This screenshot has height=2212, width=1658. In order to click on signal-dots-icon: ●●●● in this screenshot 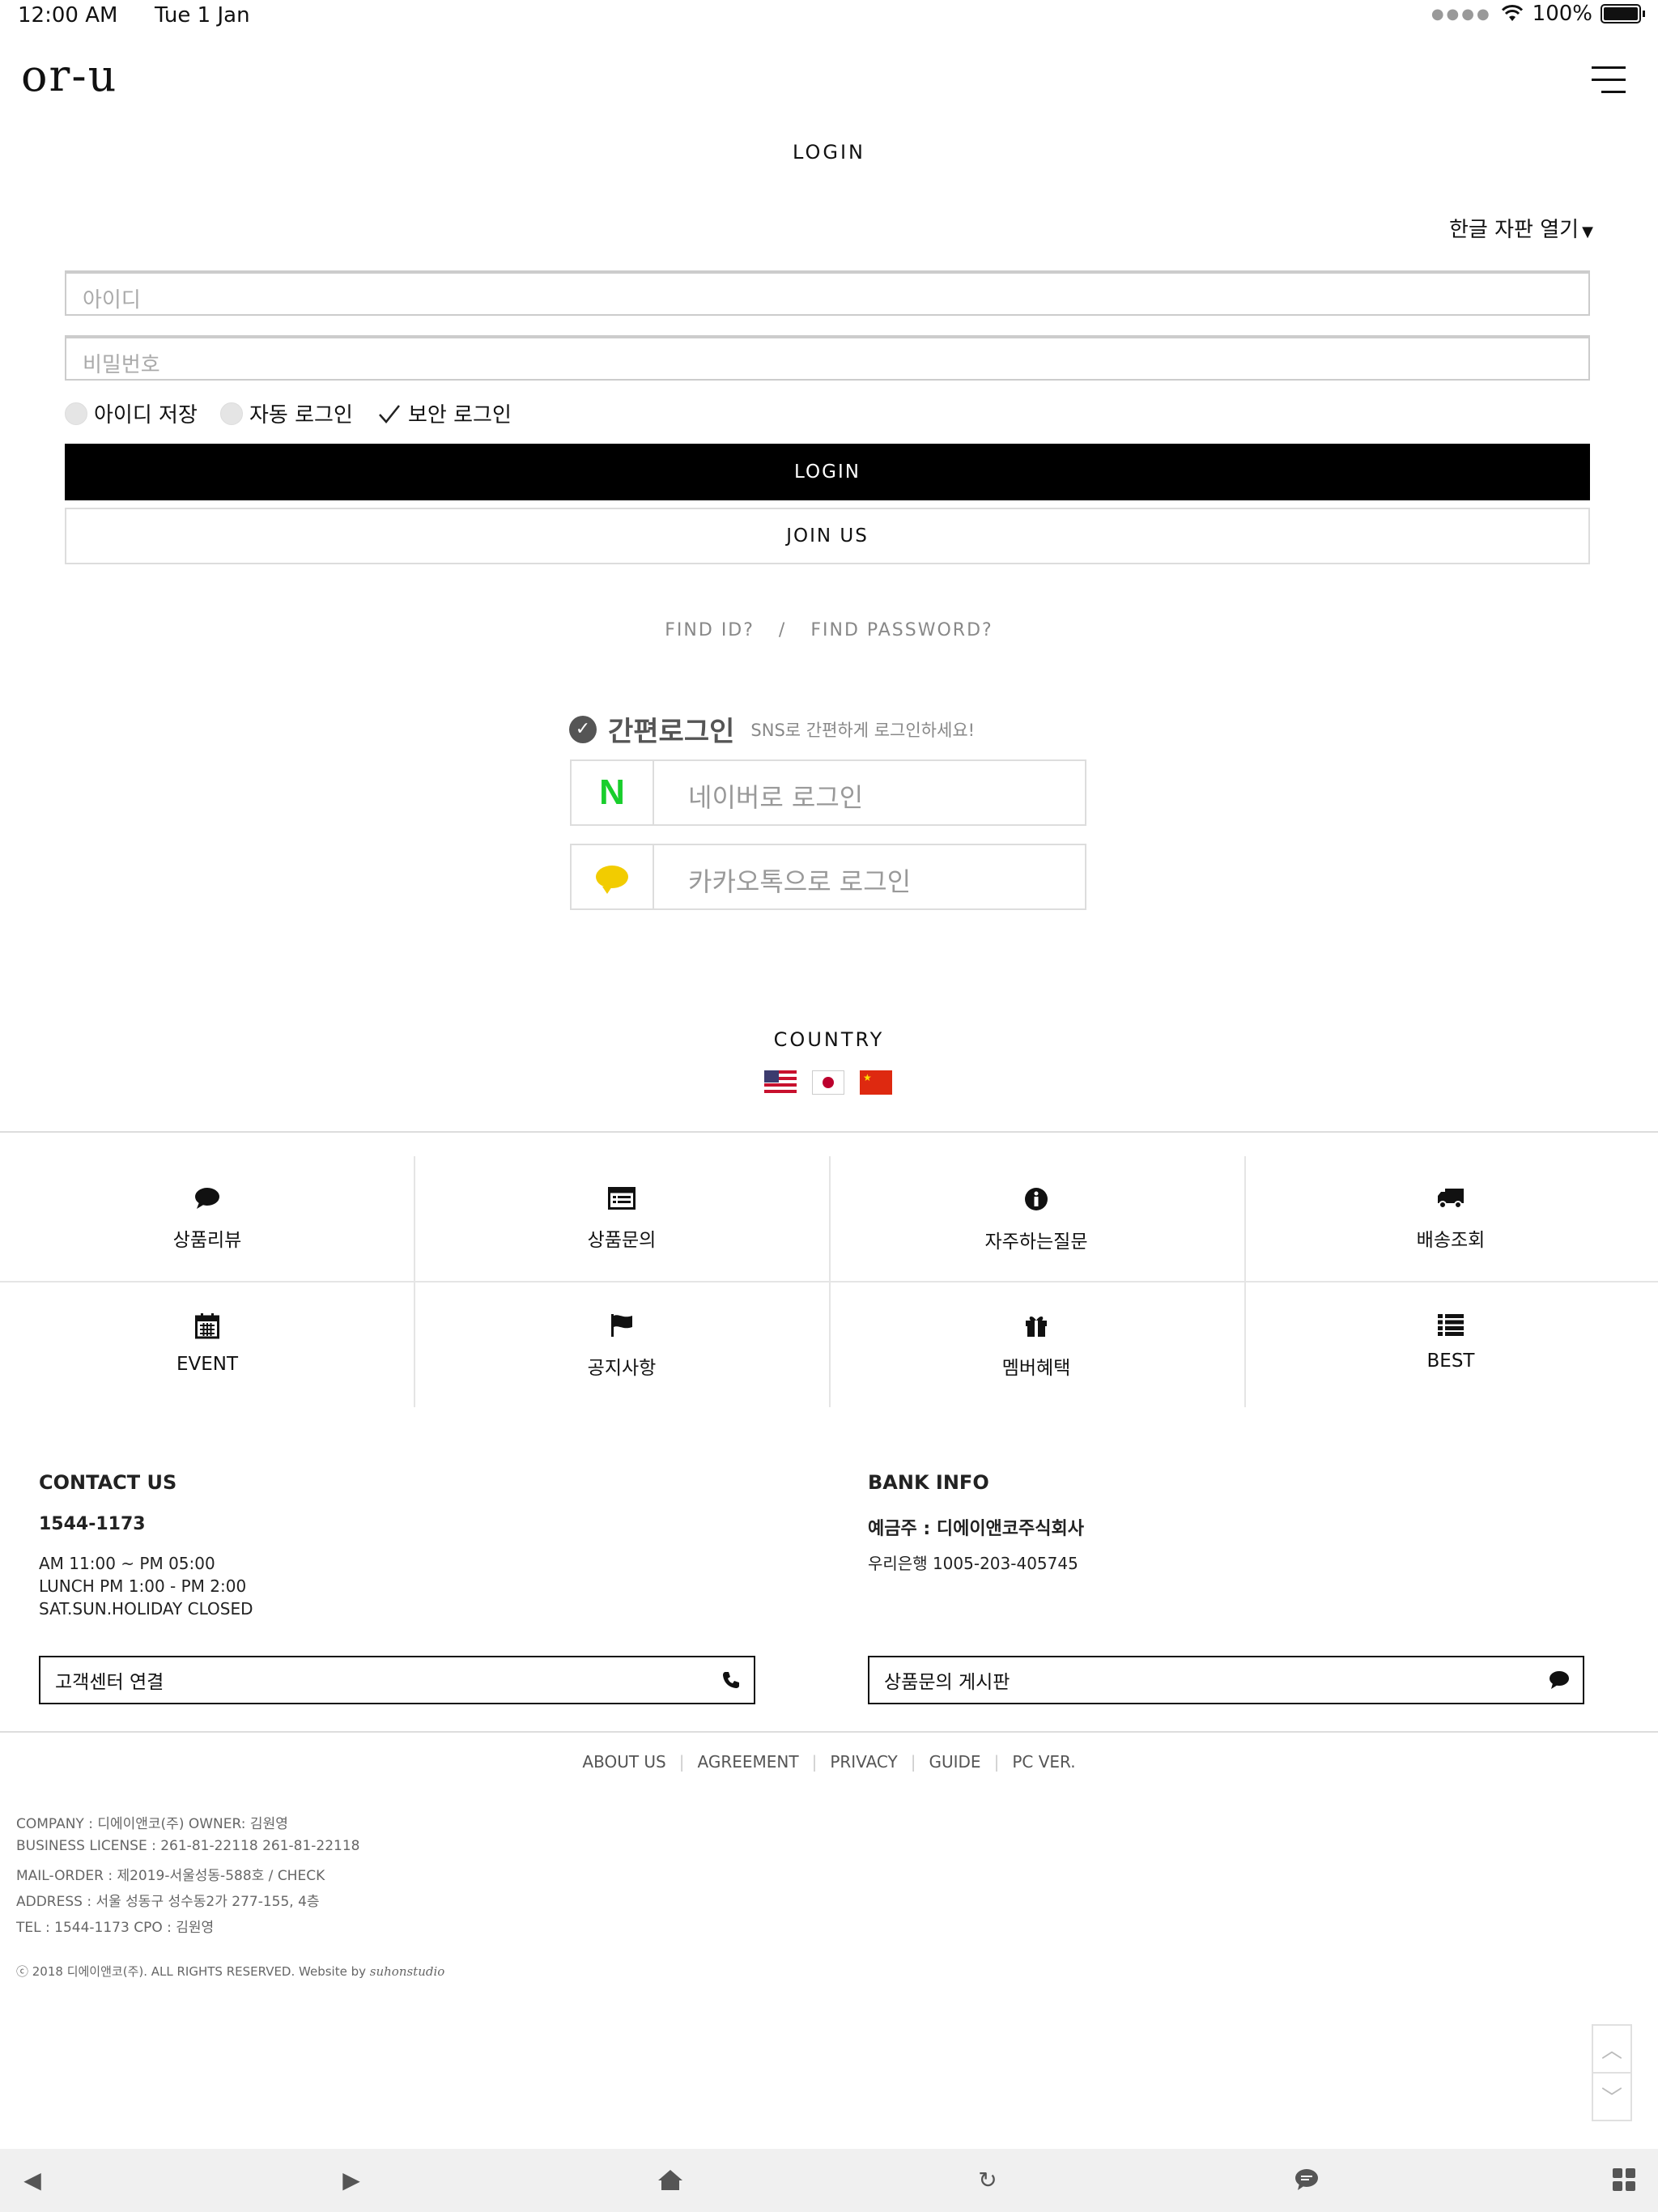, I will do `click(1461, 14)`.